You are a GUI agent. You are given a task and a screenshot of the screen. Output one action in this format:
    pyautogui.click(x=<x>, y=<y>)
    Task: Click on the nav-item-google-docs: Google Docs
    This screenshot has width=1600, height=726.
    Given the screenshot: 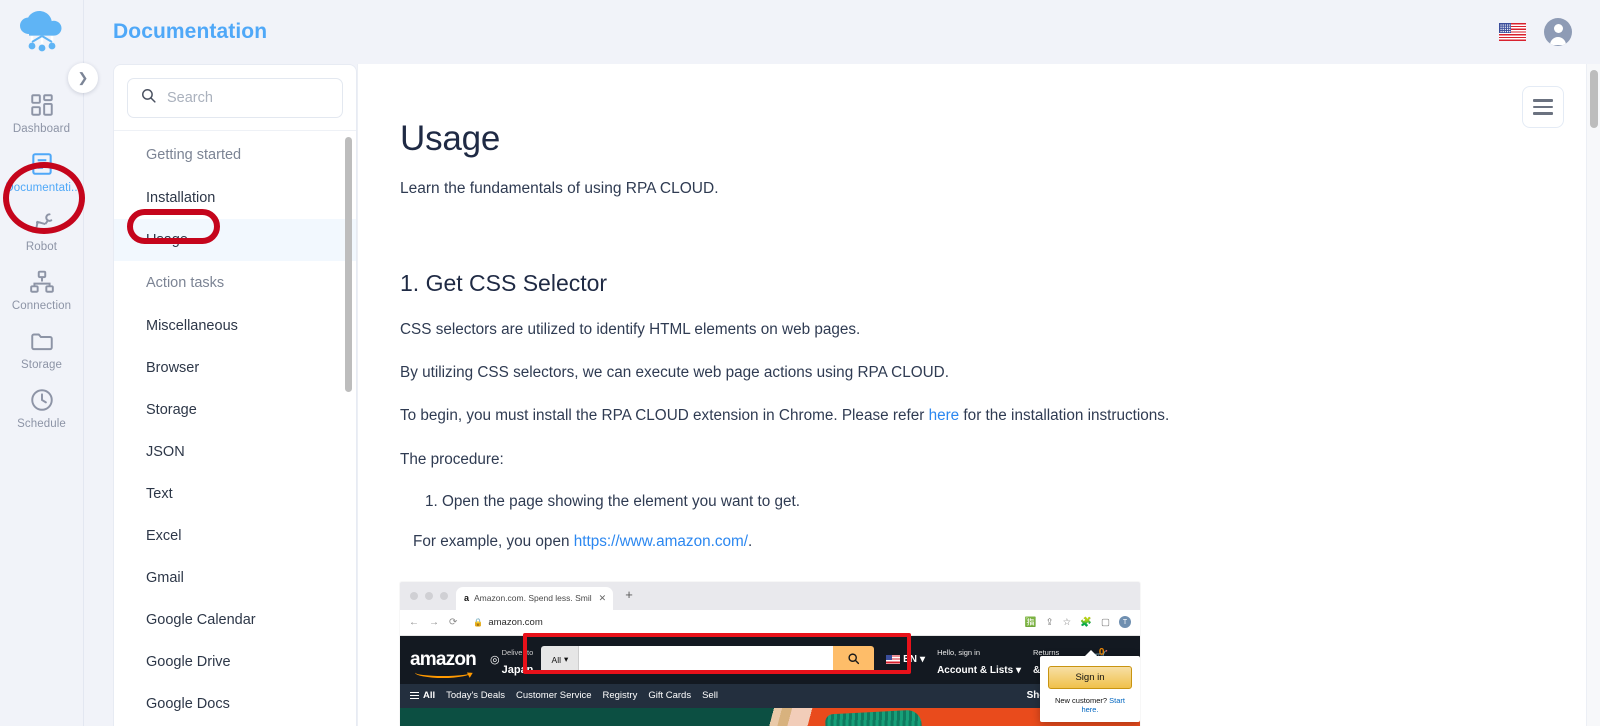 What is the action you would take?
    pyautogui.click(x=235, y=704)
    